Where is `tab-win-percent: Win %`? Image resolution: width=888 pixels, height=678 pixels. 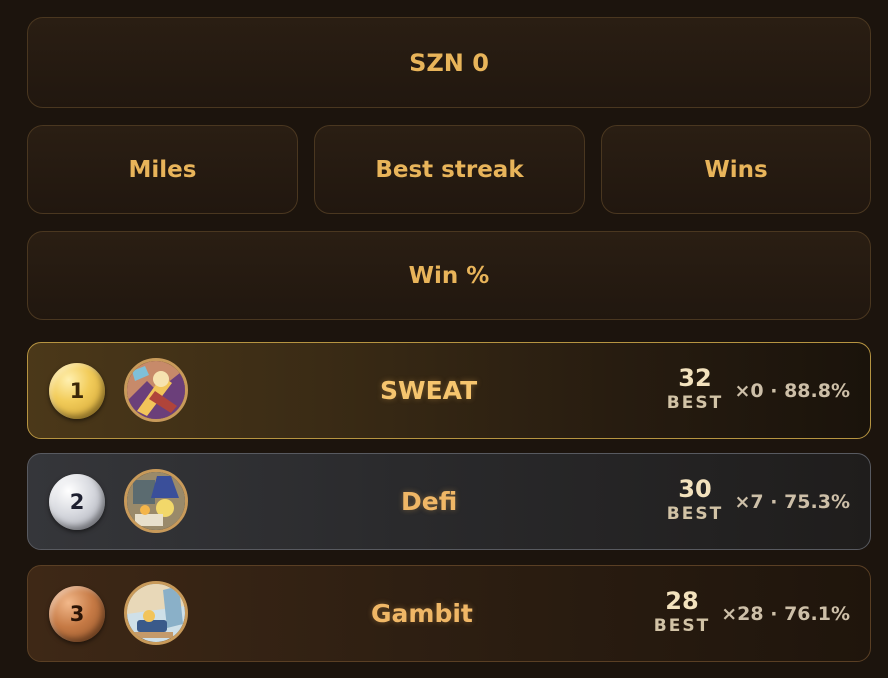
tab-win-percent: Win % is located at coordinates (449, 275).